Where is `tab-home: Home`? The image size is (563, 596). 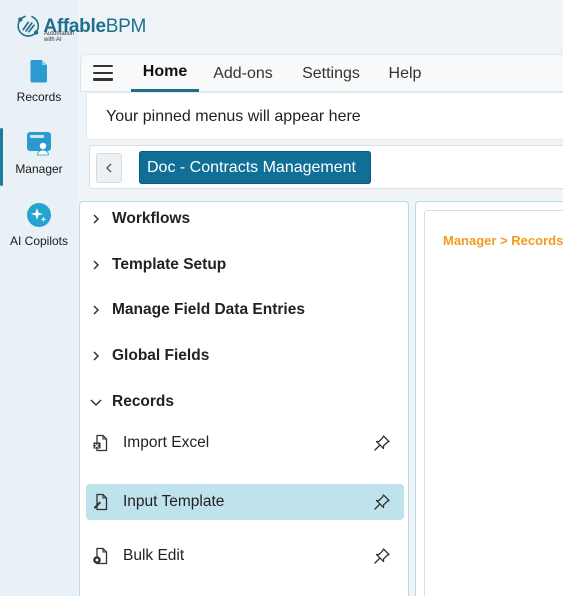
tab-home: Home is located at coordinates (165, 73).